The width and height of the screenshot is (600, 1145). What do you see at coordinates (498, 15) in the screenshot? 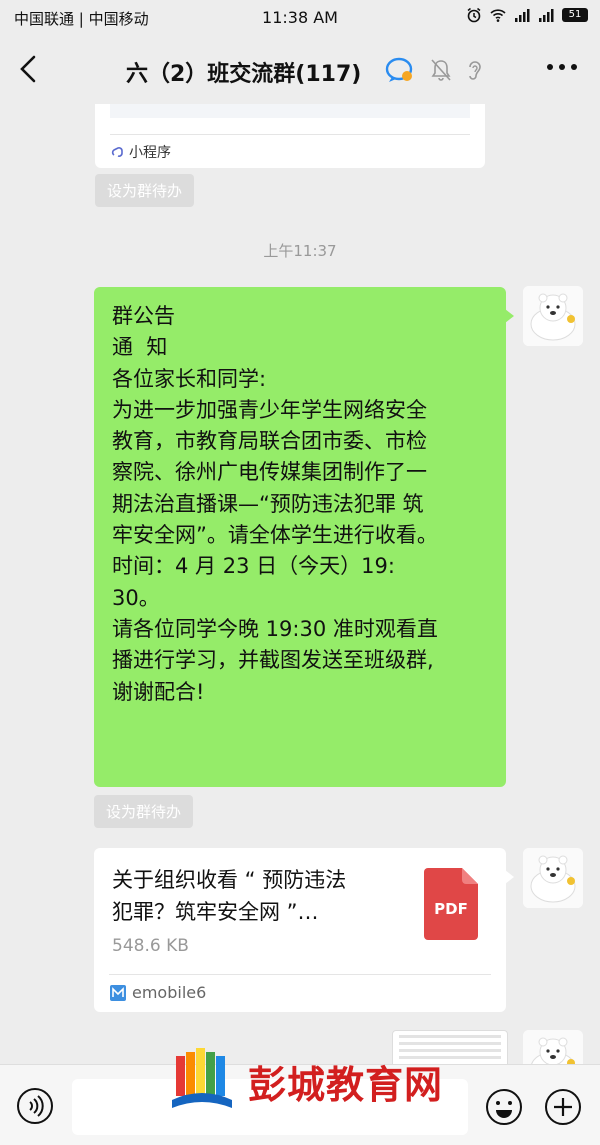
I see `wifi-icon` at bounding box center [498, 15].